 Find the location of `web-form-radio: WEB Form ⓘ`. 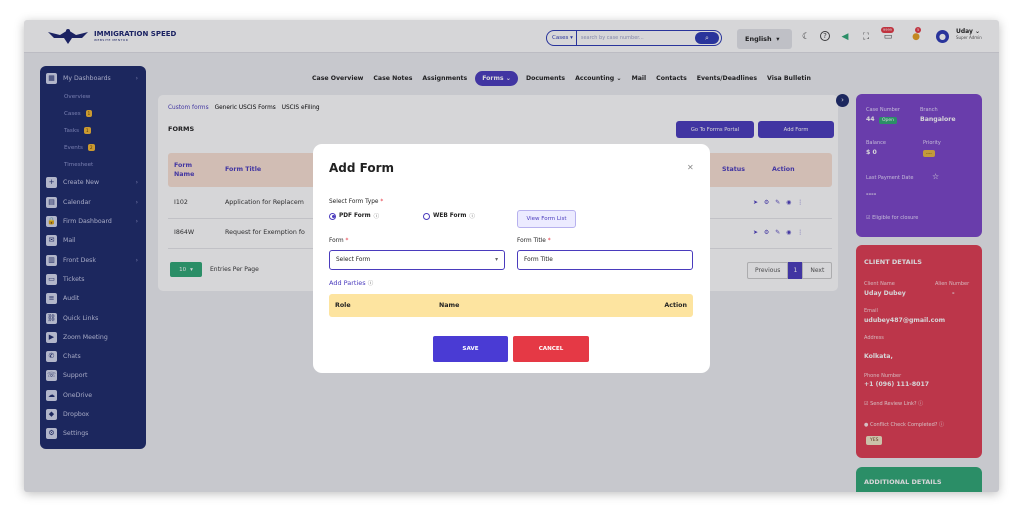

web-form-radio: WEB Form ⓘ is located at coordinates (449, 216).